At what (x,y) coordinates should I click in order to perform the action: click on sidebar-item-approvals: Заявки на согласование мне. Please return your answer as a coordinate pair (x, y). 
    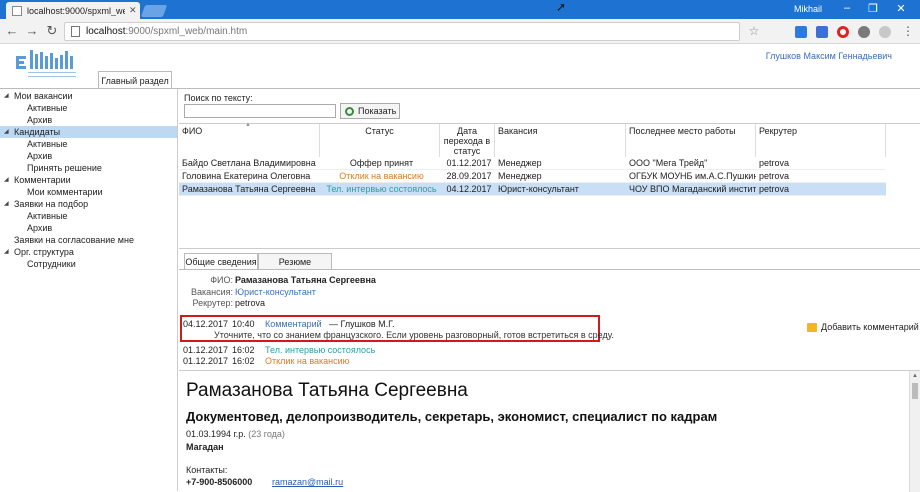
    Looking at the image, I should click on (88, 240).